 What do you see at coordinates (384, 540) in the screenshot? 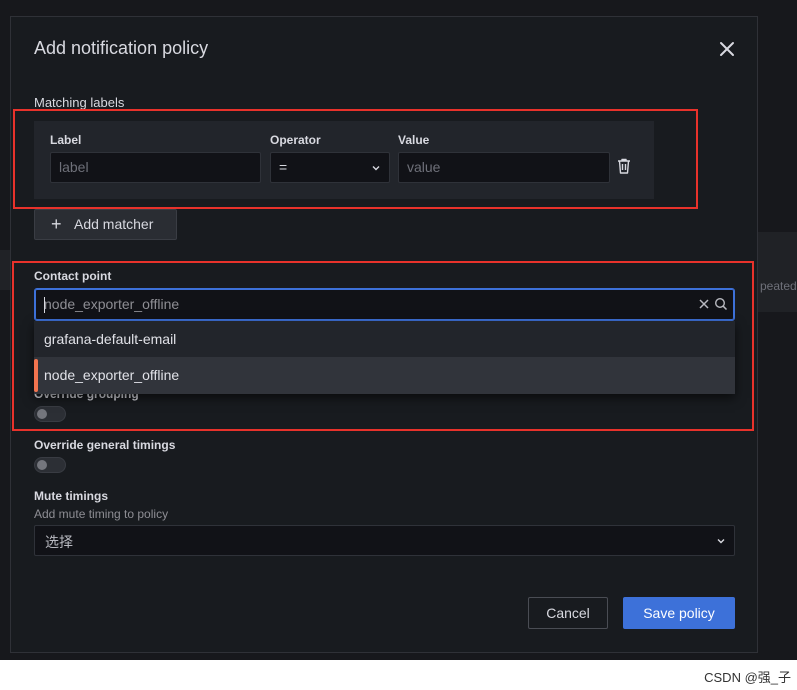
I see `mute-timings-select: 选择` at bounding box center [384, 540].